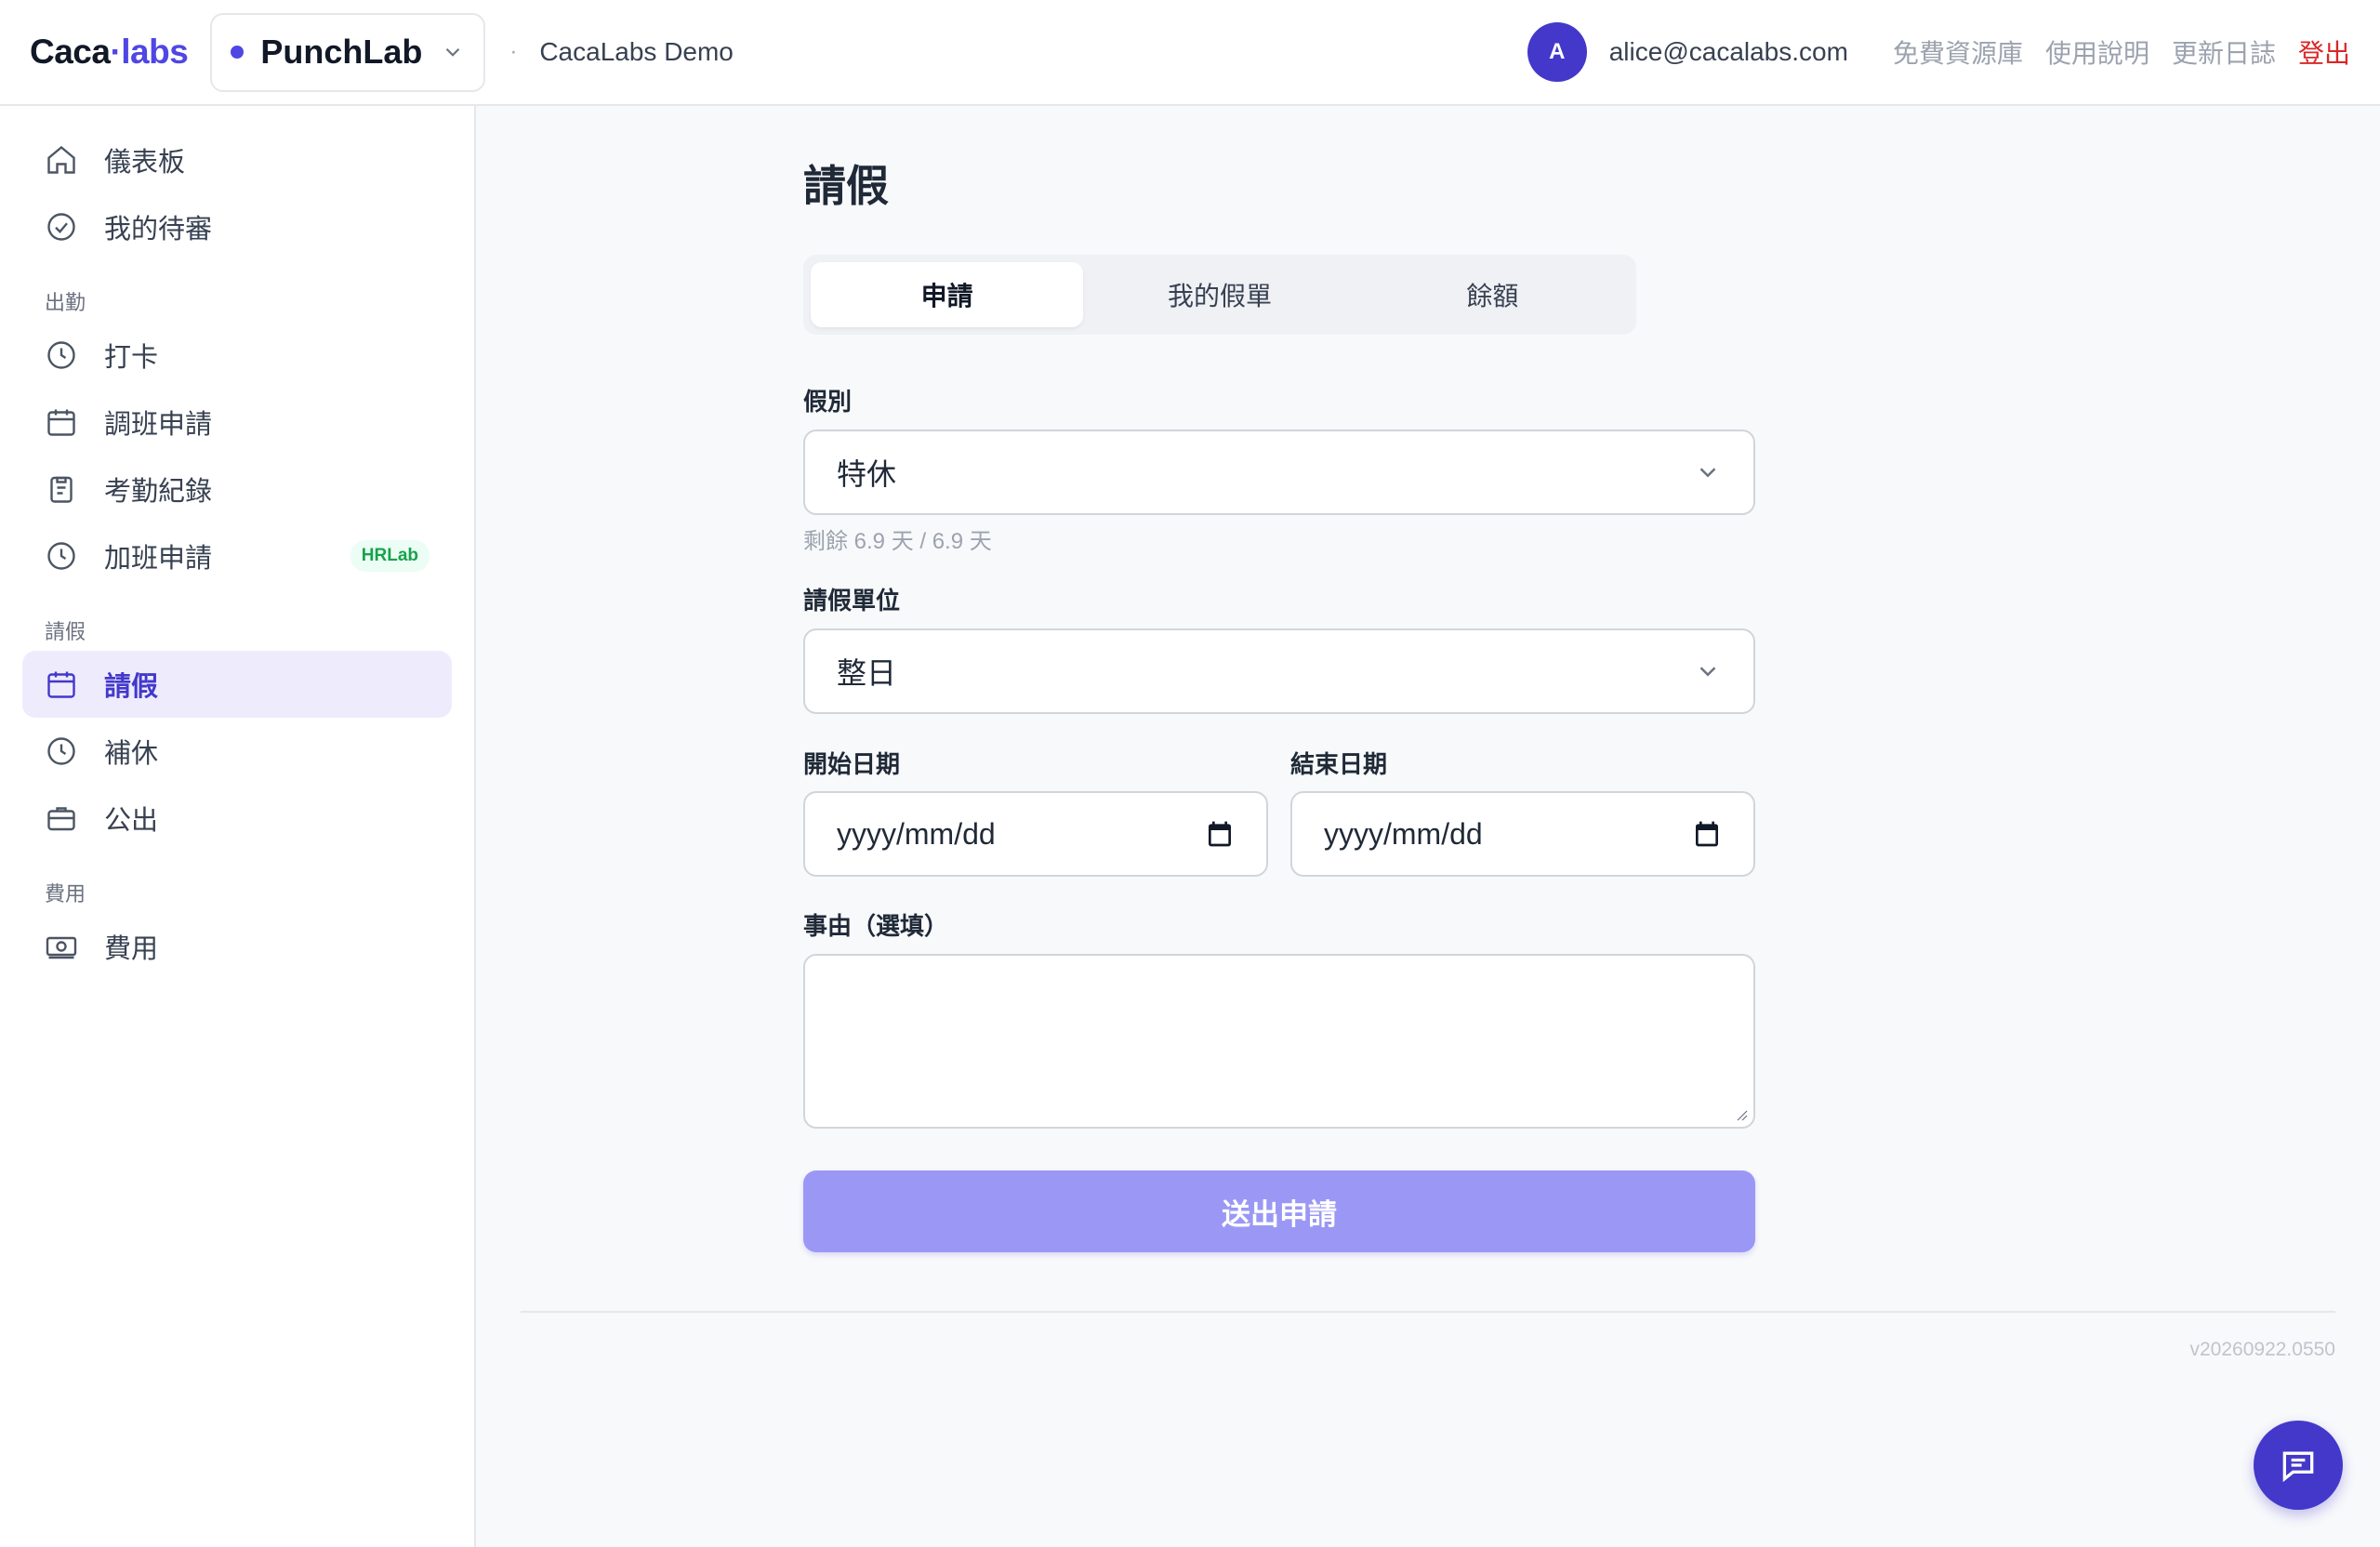 This screenshot has width=2380, height=1547. What do you see at coordinates (237, 489) in the screenshot?
I see `sidebar-item-attendance-records: 考勤紀錄` at bounding box center [237, 489].